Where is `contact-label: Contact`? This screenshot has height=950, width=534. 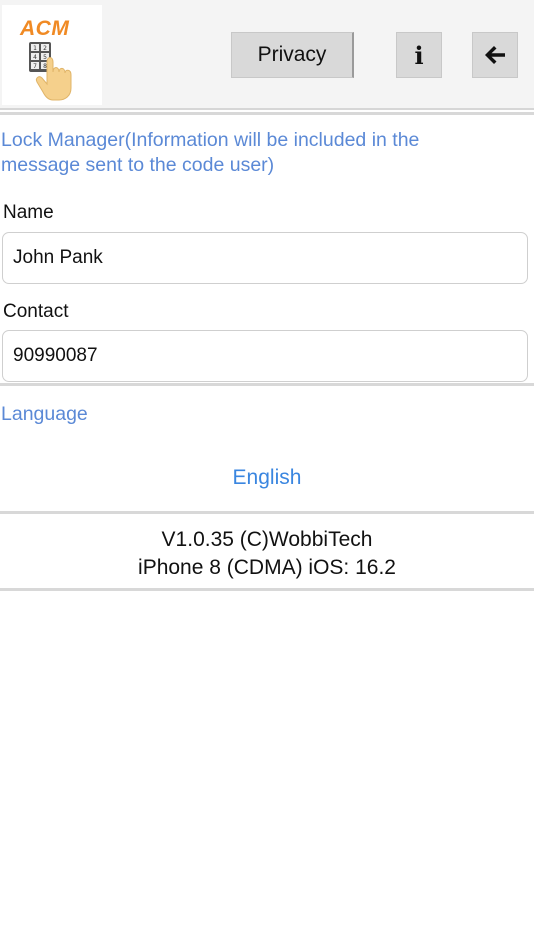 contact-label: Contact is located at coordinates (36, 311).